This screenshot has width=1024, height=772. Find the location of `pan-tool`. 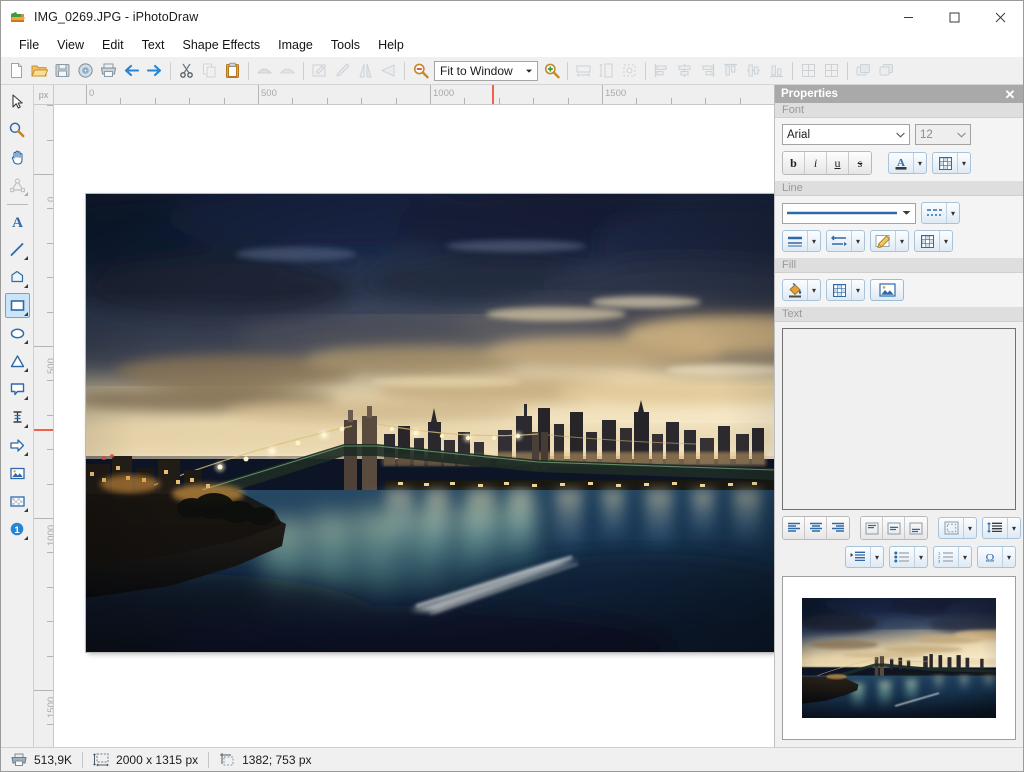

pan-tool is located at coordinates (17, 157).